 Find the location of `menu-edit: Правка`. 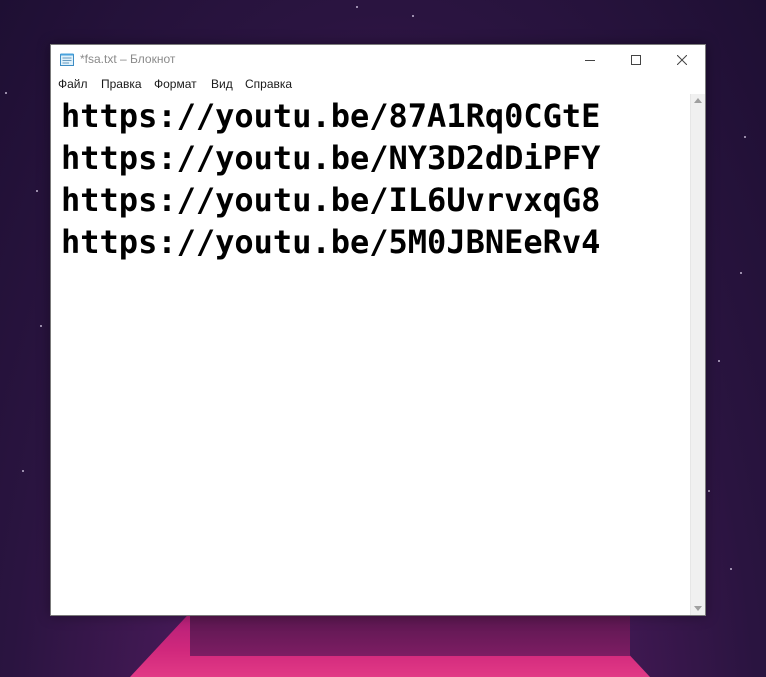

menu-edit: Правка is located at coordinates (121, 84).